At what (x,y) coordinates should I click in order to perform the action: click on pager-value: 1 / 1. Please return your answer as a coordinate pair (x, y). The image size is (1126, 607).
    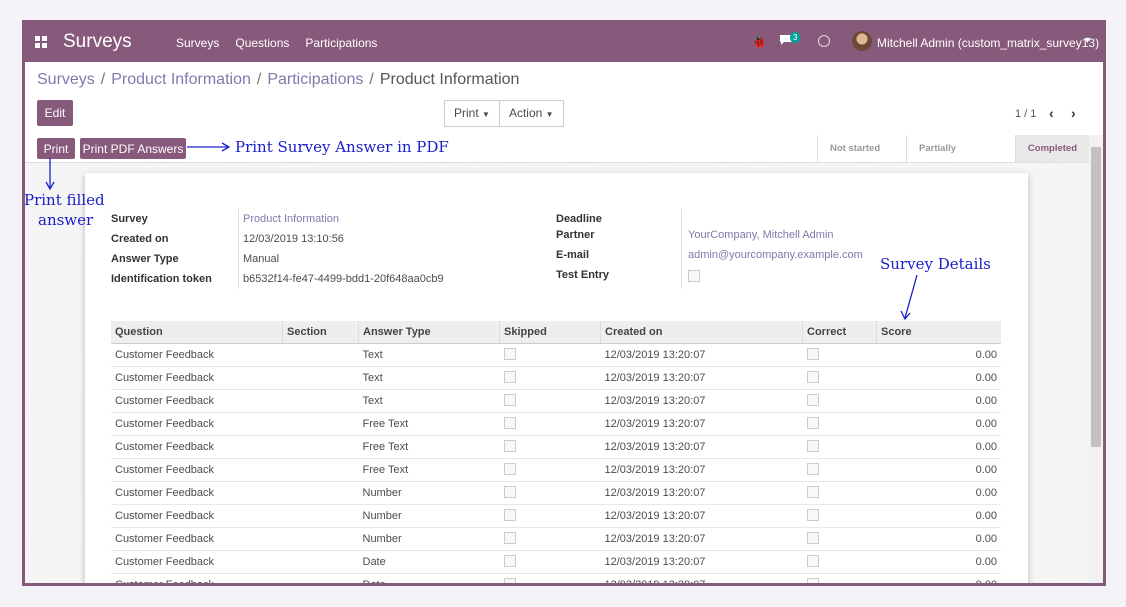
    Looking at the image, I should click on (1025, 114).